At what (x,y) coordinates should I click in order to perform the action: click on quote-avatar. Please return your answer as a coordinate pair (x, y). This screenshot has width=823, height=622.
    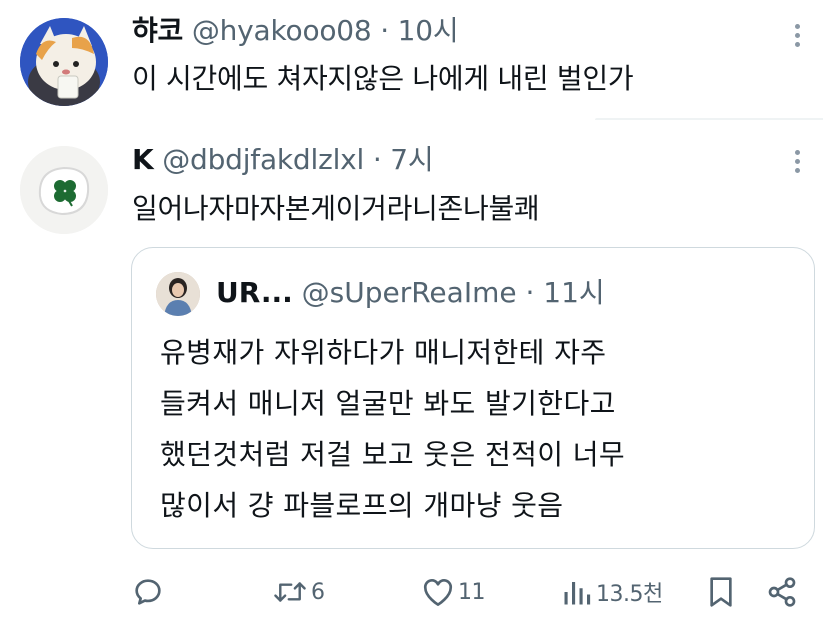
    Looking at the image, I should click on (178, 294).